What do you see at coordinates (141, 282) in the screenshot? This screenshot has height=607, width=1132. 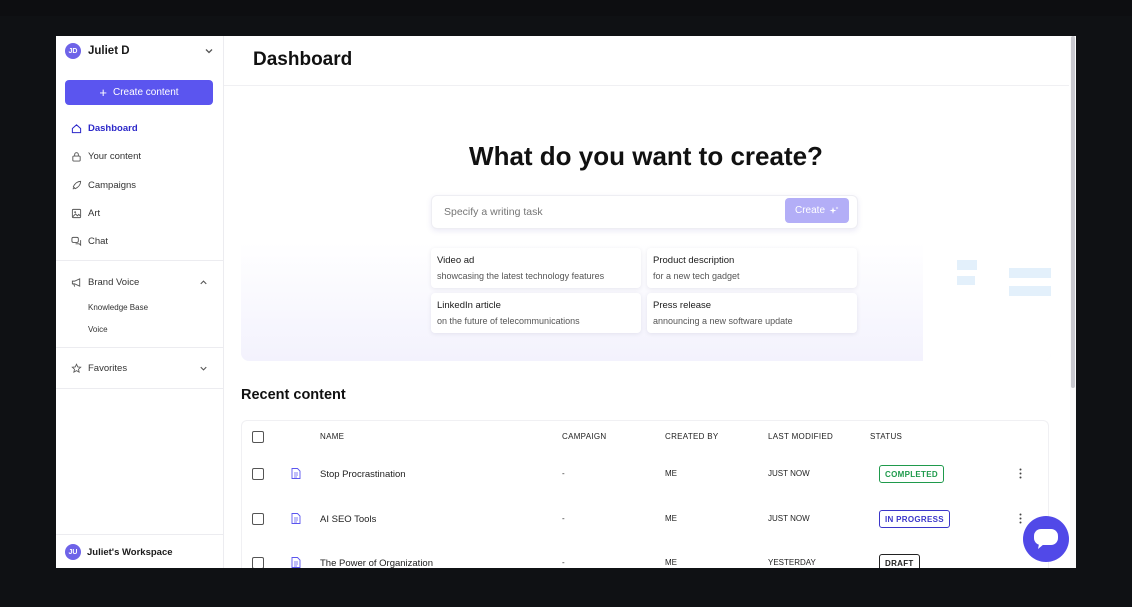 I see `sidebar-item-brand-voice: Brand Voice` at bounding box center [141, 282].